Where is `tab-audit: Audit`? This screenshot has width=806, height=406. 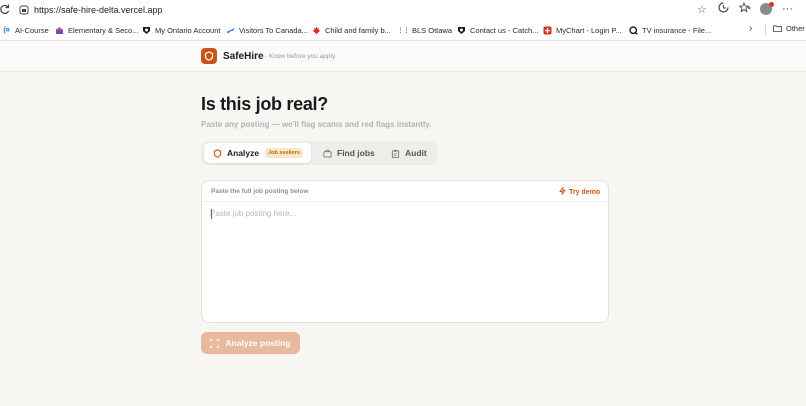 tab-audit: Audit is located at coordinates (411, 153).